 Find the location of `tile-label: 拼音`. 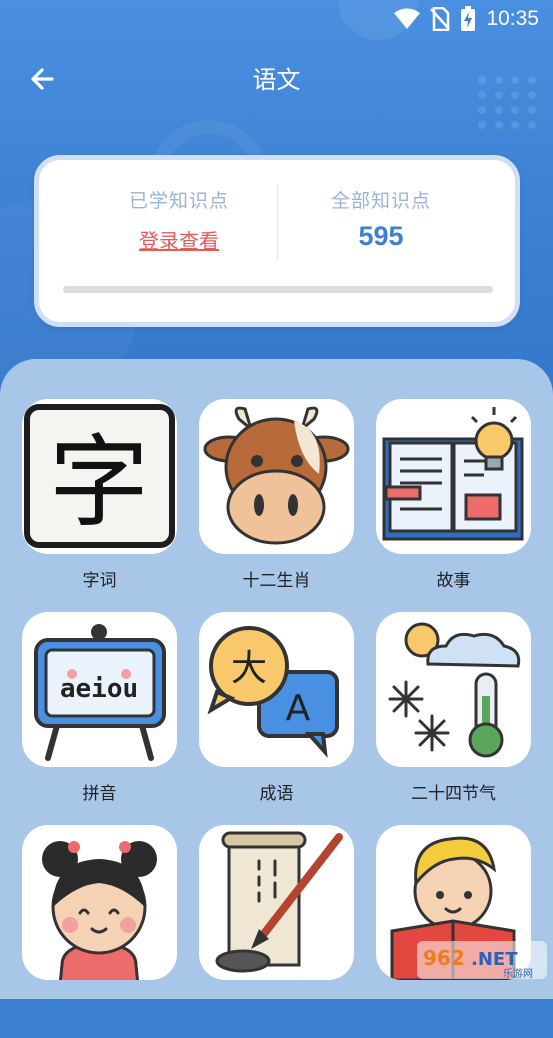

tile-label: 拼音 is located at coordinates (99, 794).